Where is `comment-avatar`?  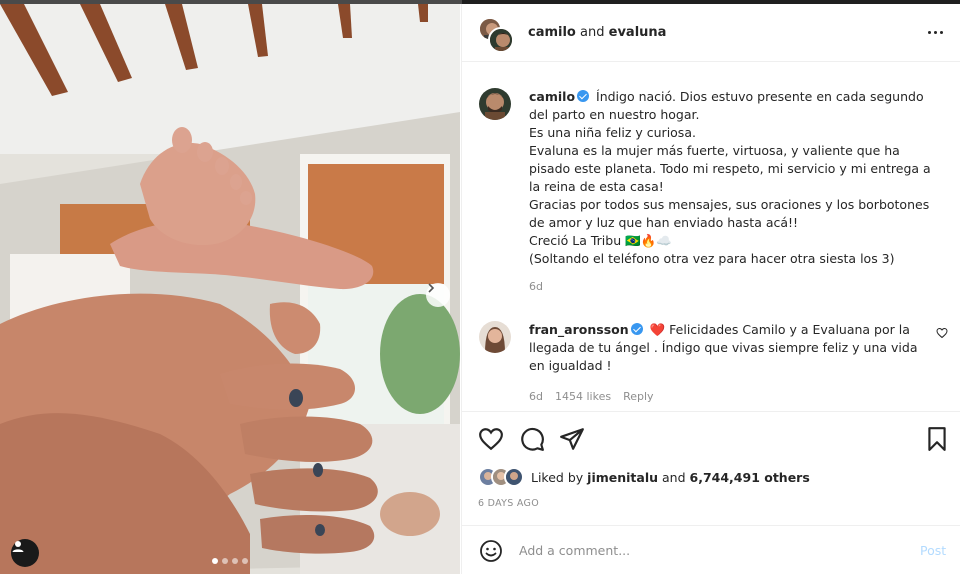 comment-avatar is located at coordinates (495, 337).